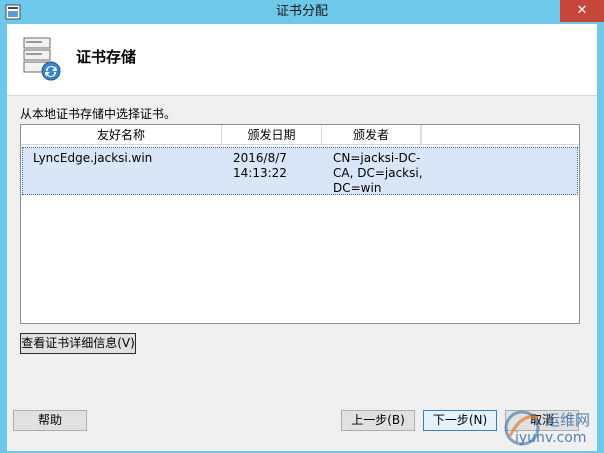 This screenshot has width=604, height=453. I want to click on cell-friendly-name: LyncEdge.jacksi.win, so click(93, 158).